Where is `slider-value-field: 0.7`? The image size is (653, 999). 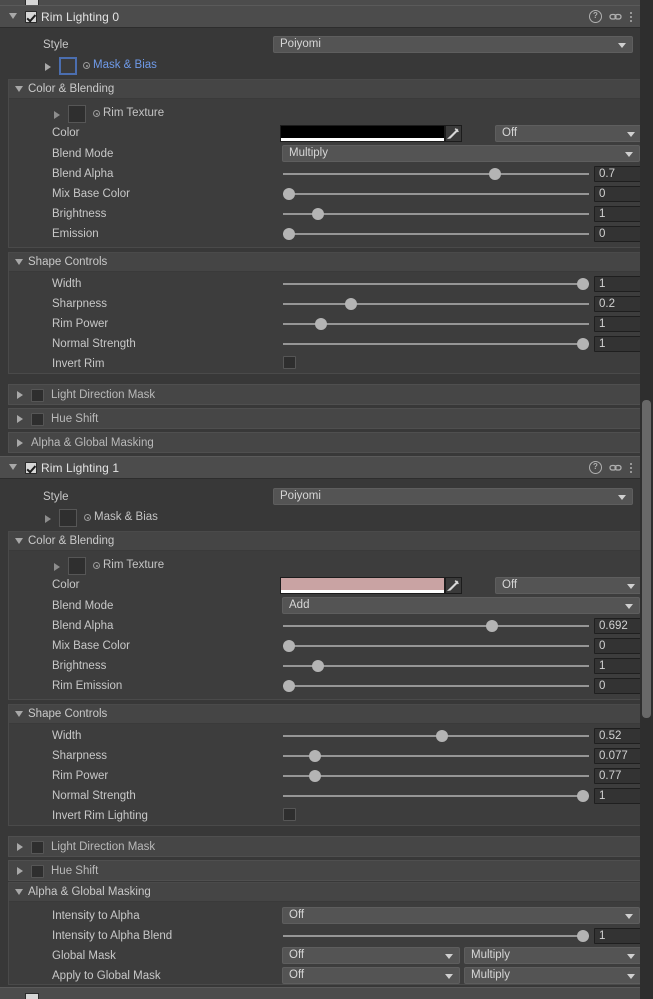
slider-value-field: 0.7 is located at coordinates (620, 174).